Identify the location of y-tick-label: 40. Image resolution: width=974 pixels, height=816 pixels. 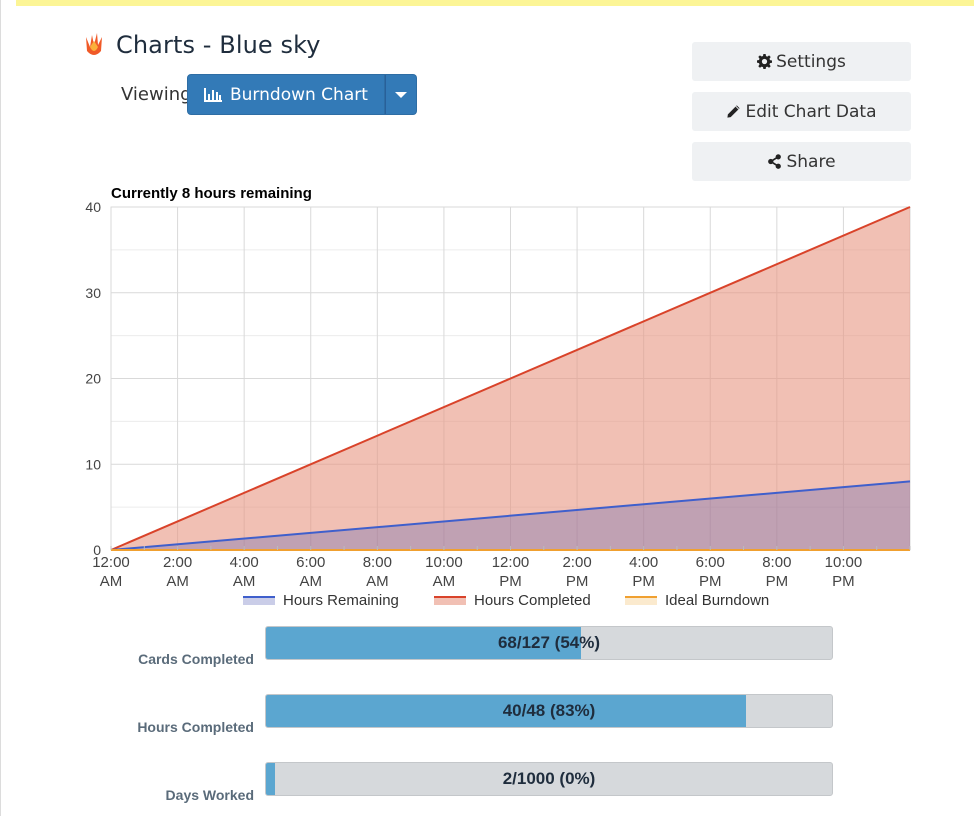
(93, 207).